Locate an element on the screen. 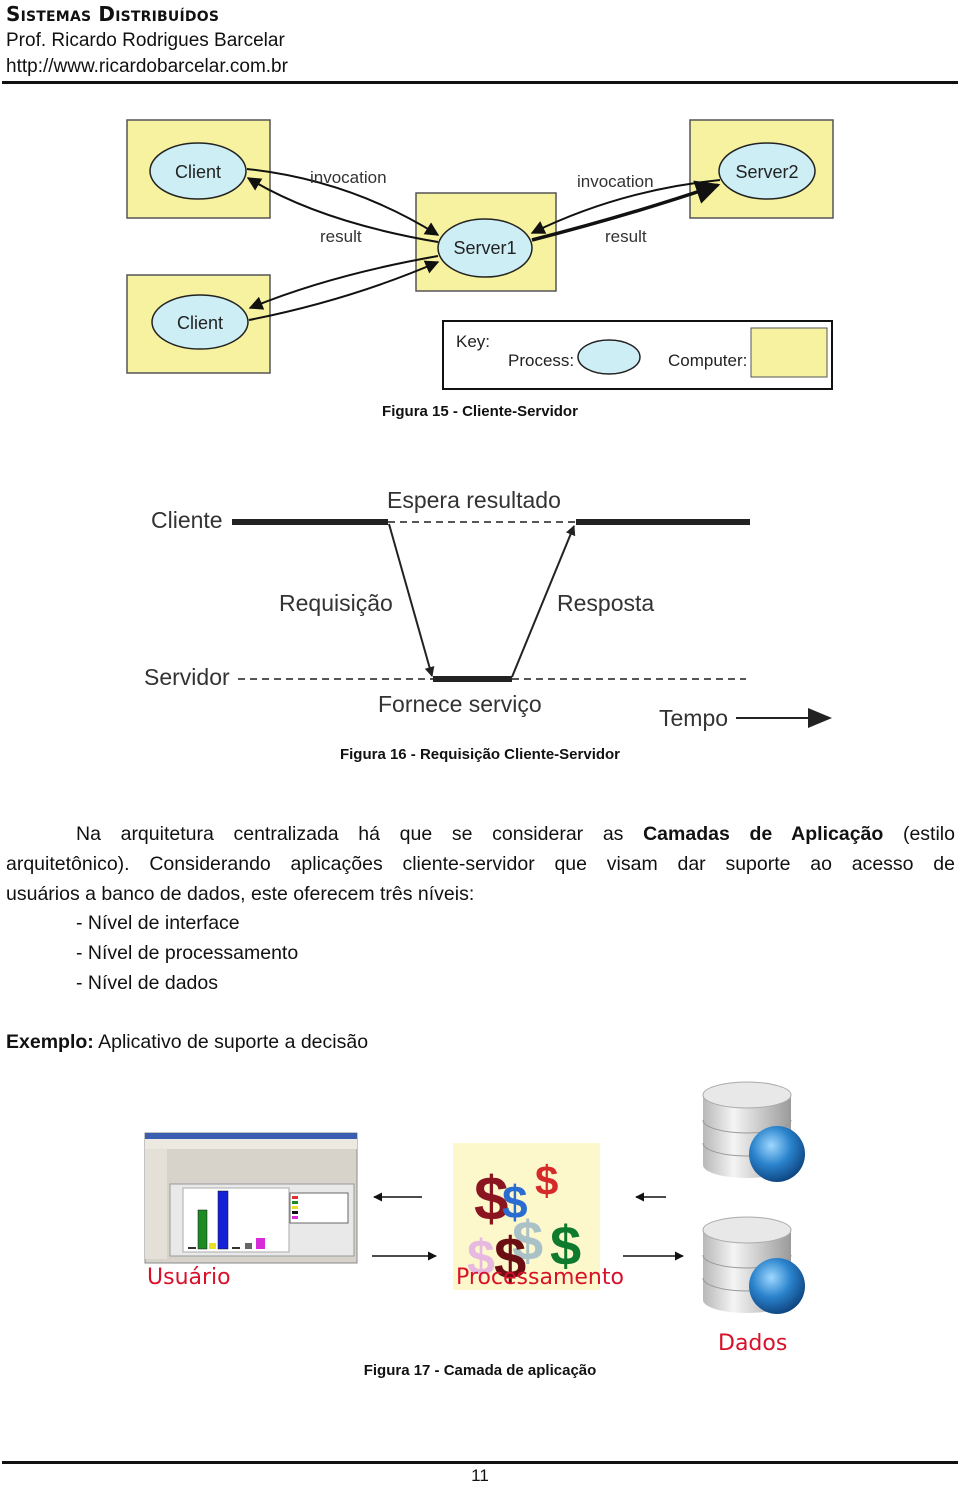 The width and height of the screenshot is (960, 1486). label-processamento: Processamento is located at coordinates (540, 1277).